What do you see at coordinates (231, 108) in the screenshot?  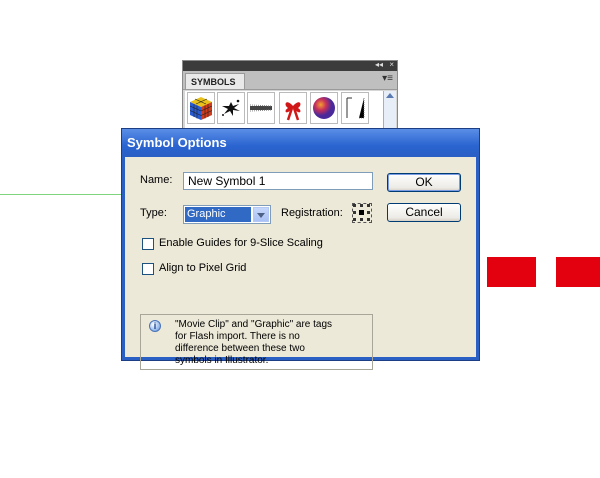 I see `ink-splat-symbol` at bounding box center [231, 108].